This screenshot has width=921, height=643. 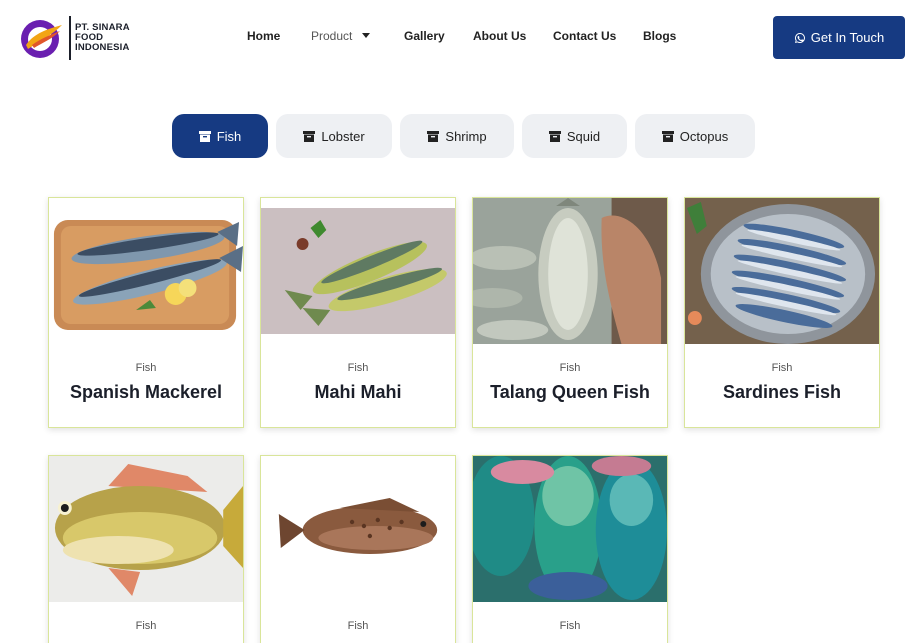 I want to click on tab-lobster: Lobster, so click(x=334, y=136).